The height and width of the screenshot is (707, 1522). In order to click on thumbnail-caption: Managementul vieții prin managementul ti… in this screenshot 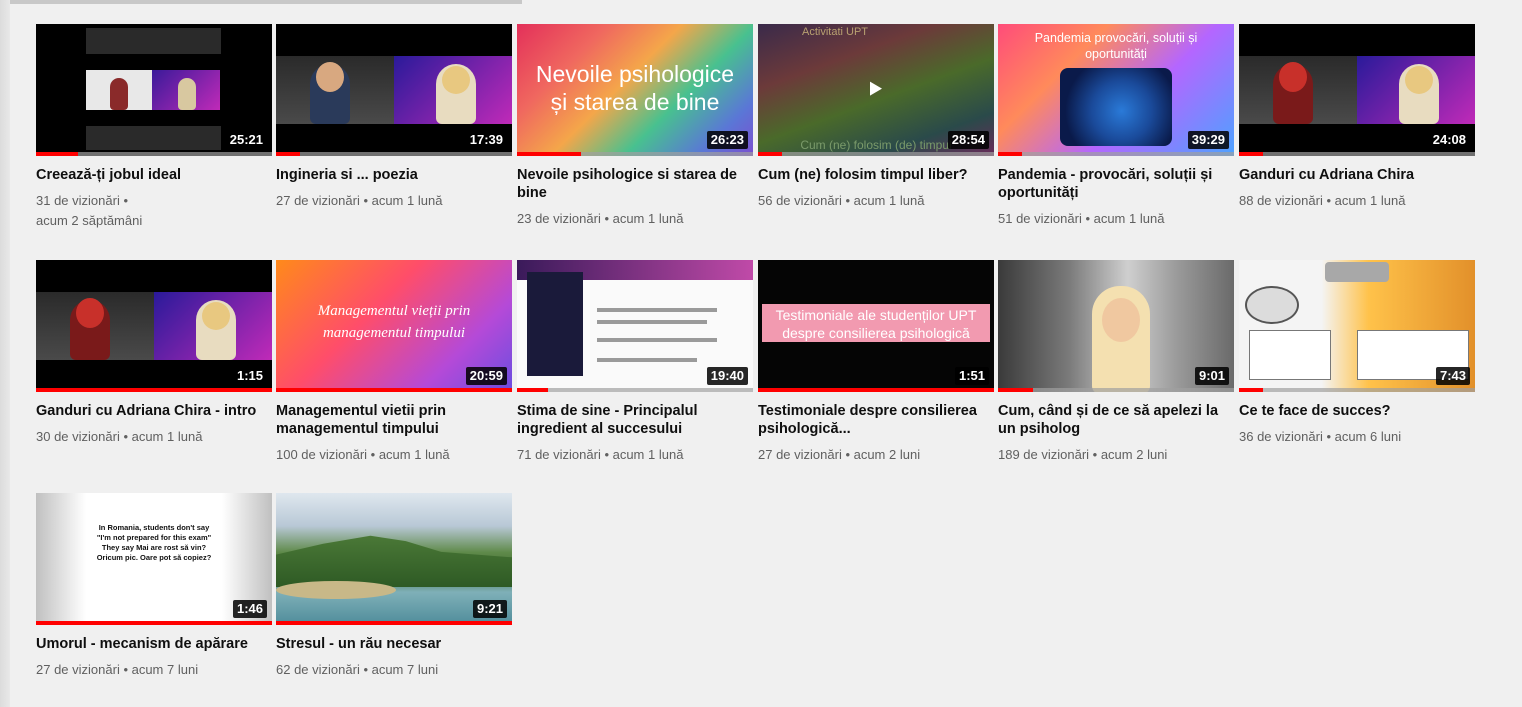, I will do `click(394, 322)`.